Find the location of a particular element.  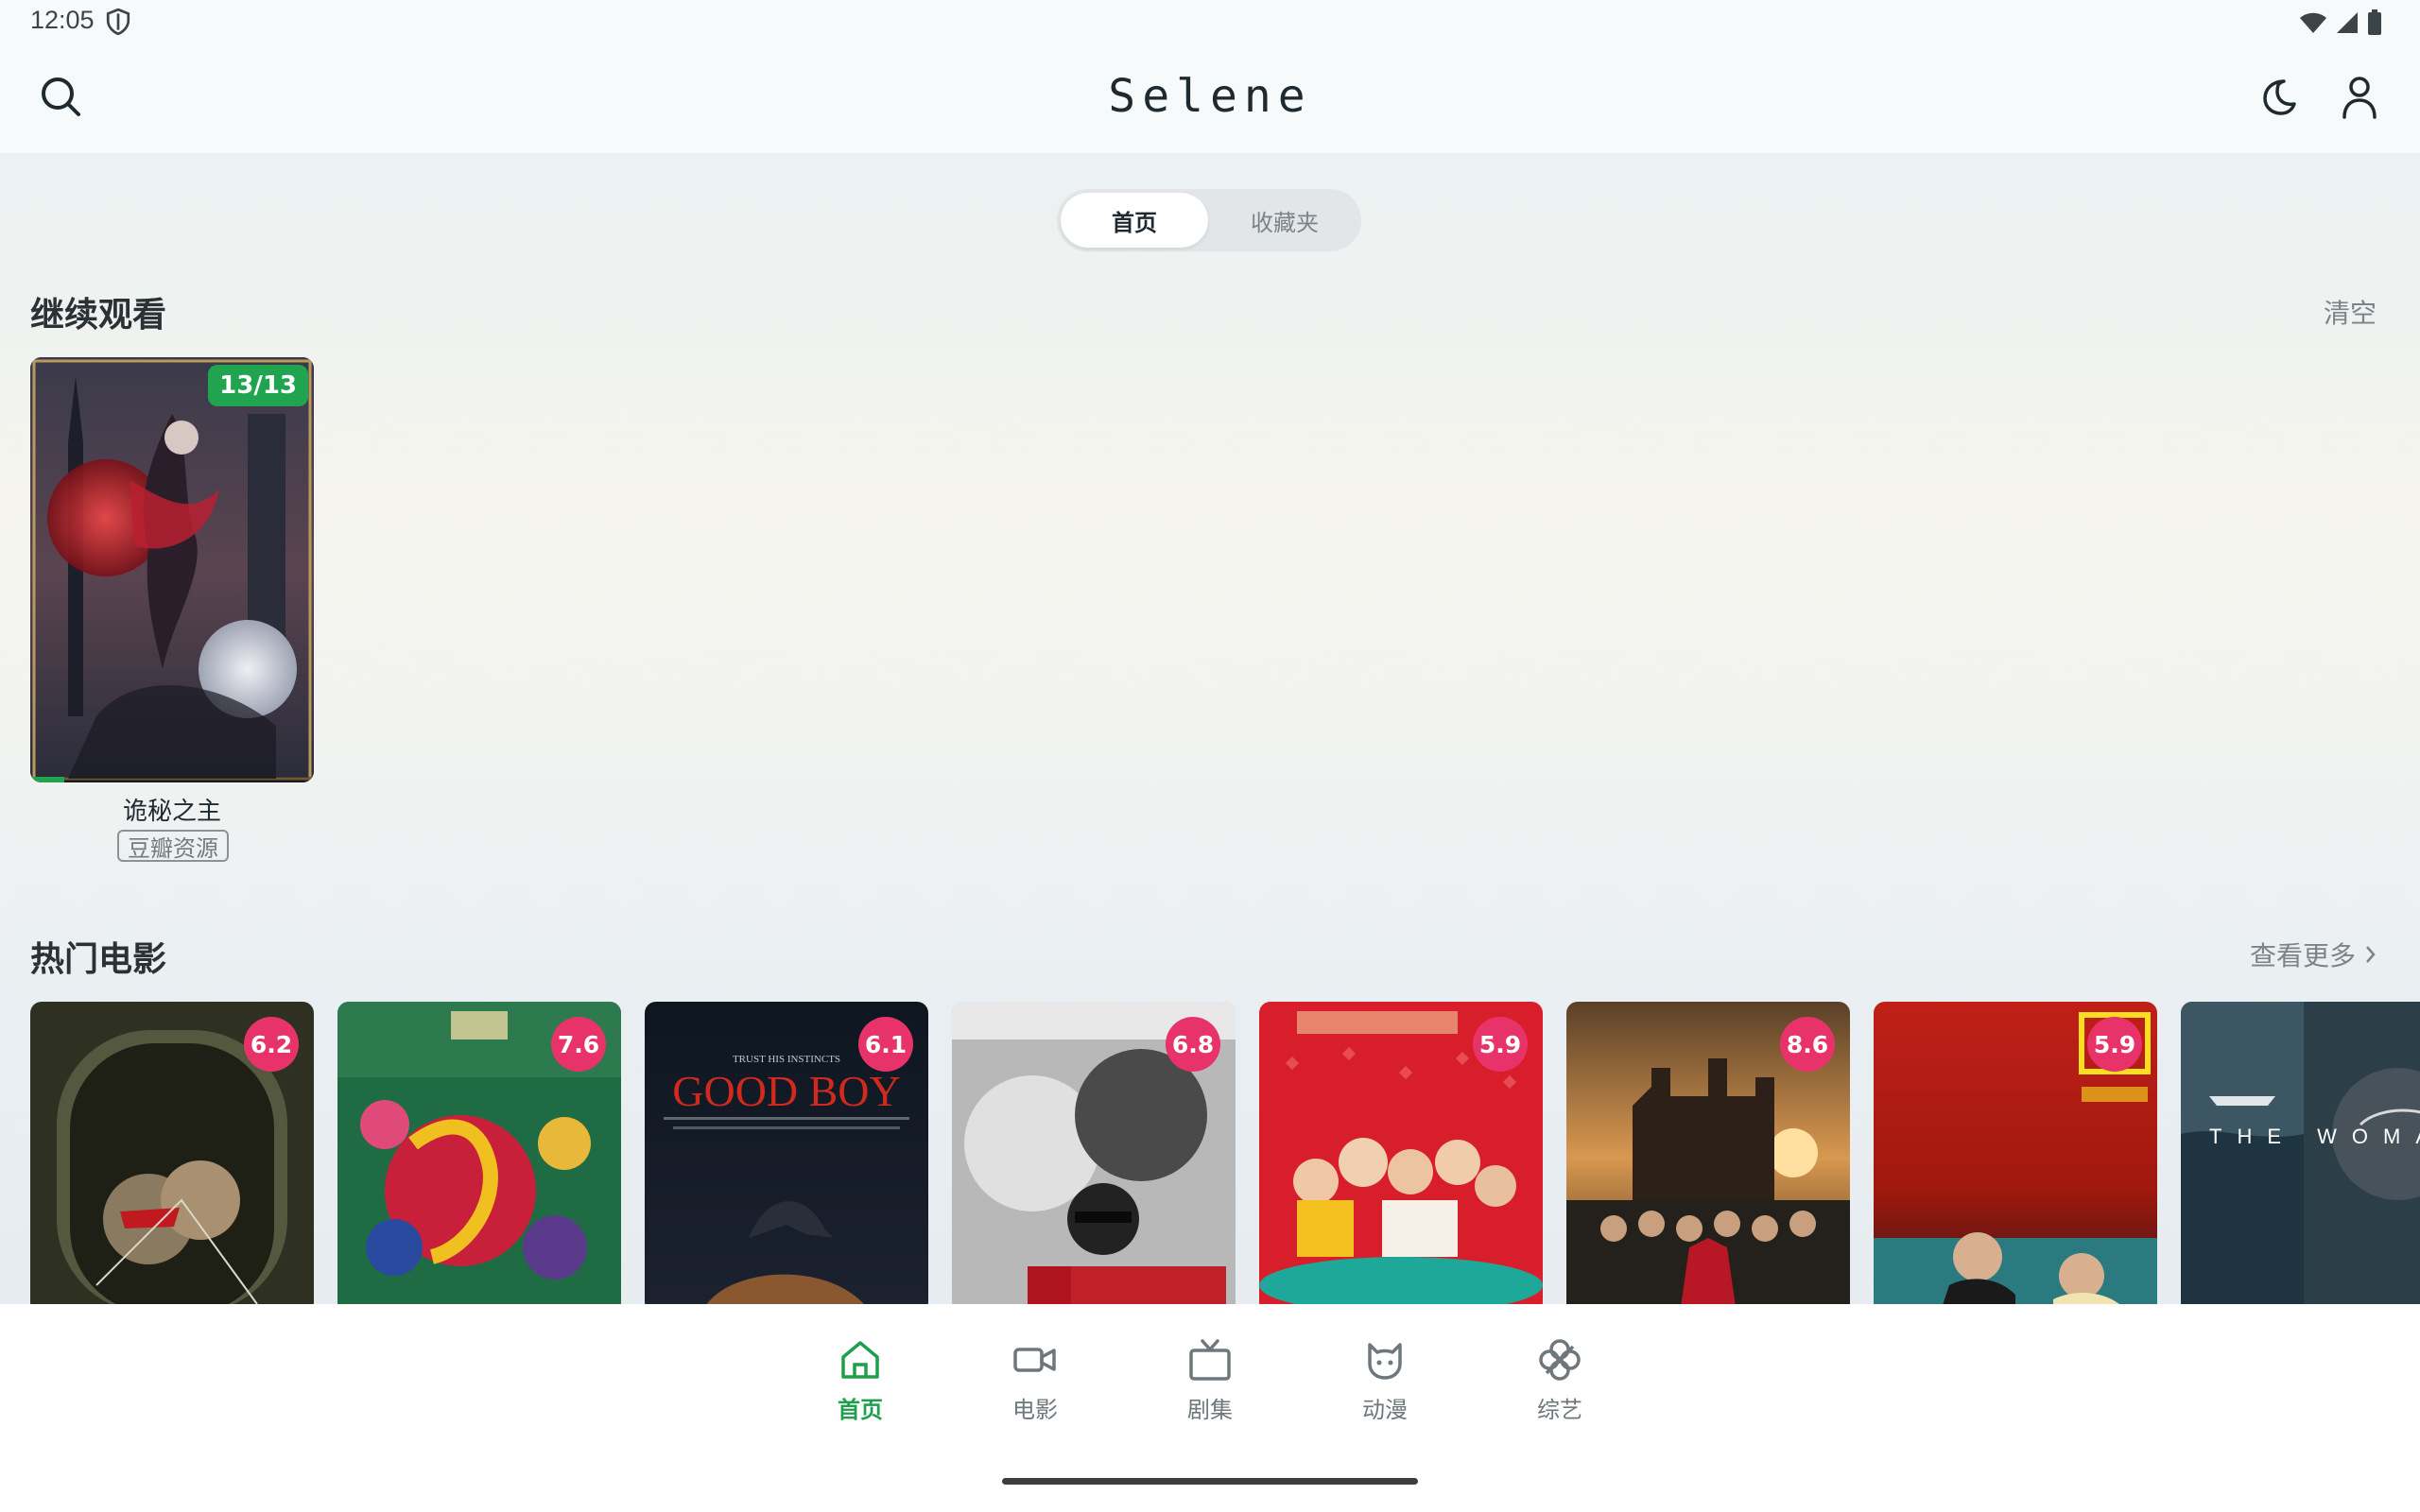

nav-item-variety: 综艺 is located at coordinates (1559, 1379).